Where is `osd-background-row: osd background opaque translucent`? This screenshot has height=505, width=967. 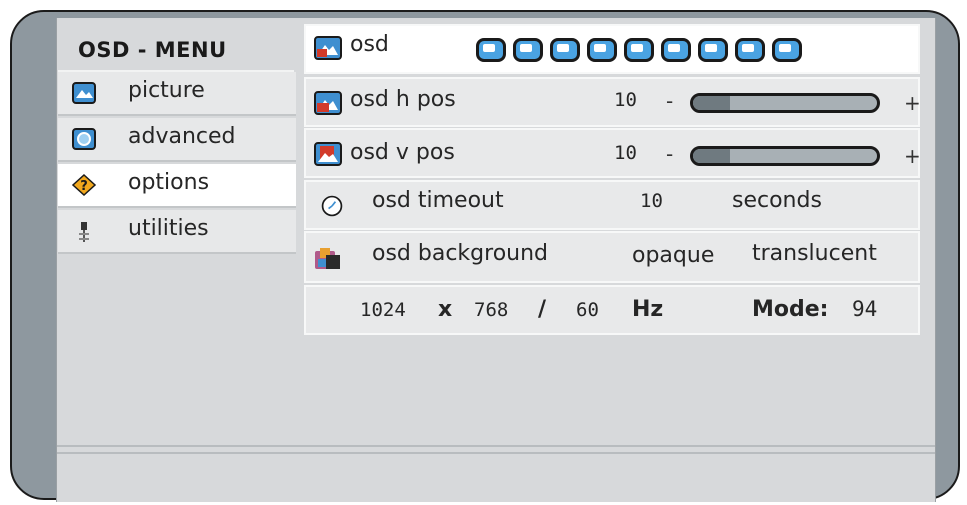
osd-background-row: osd background opaque translucent is located at coordinates (612, 257).